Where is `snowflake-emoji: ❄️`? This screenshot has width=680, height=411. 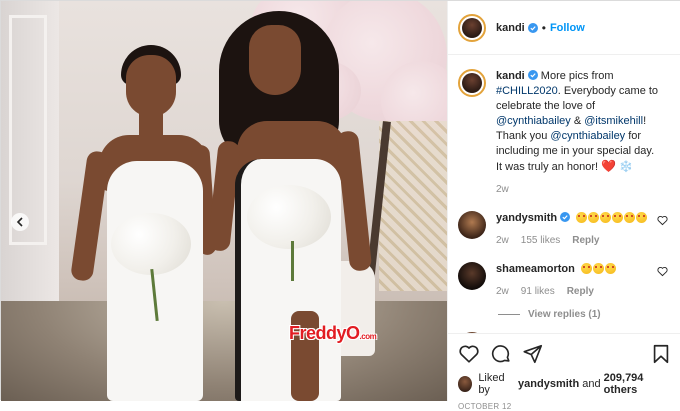
snowflake-emoji: ❄️ is located at coordinates (626, 167).